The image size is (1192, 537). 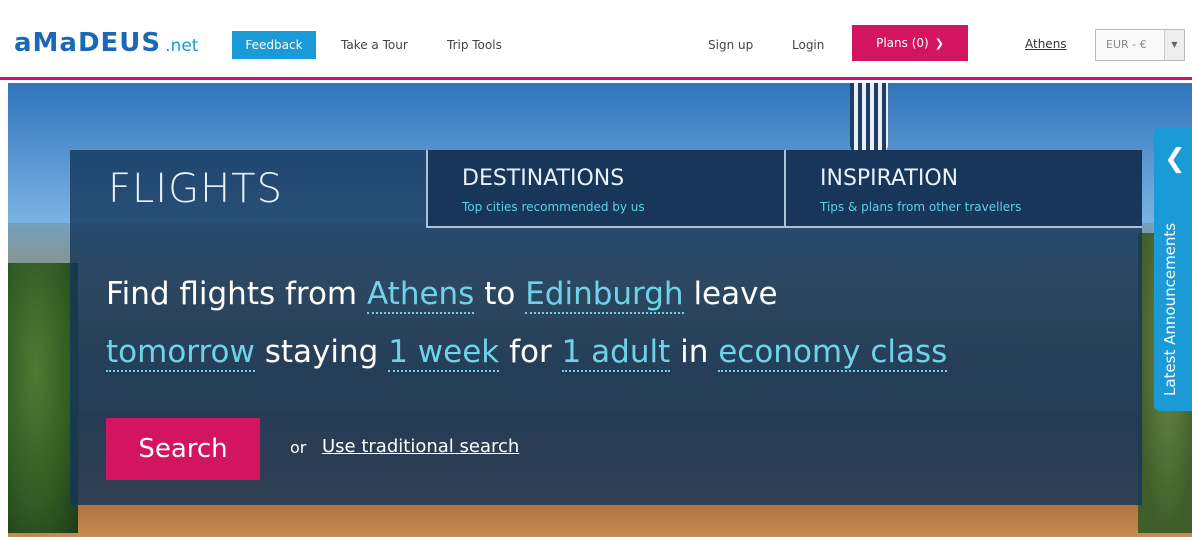 What do you see at coordinates (1170, 309) in the screenshot?
I see `announcements-label: Latest Announcements` at bounding box center [1170, 309].